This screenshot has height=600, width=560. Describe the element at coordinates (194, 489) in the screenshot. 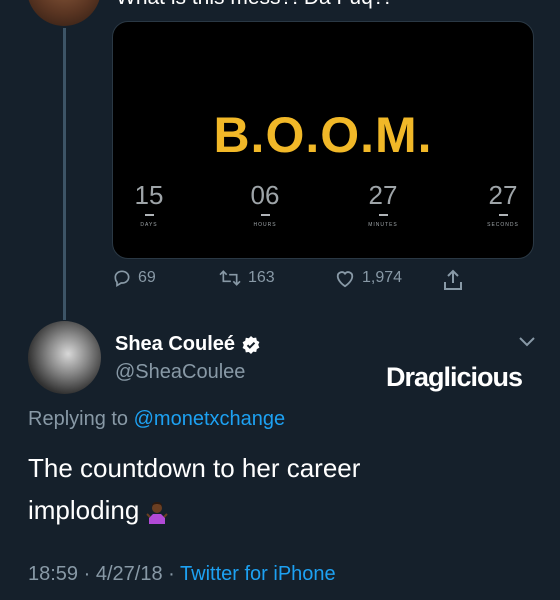

I see `tweet-body: The countdown to her career imploding` at that location.